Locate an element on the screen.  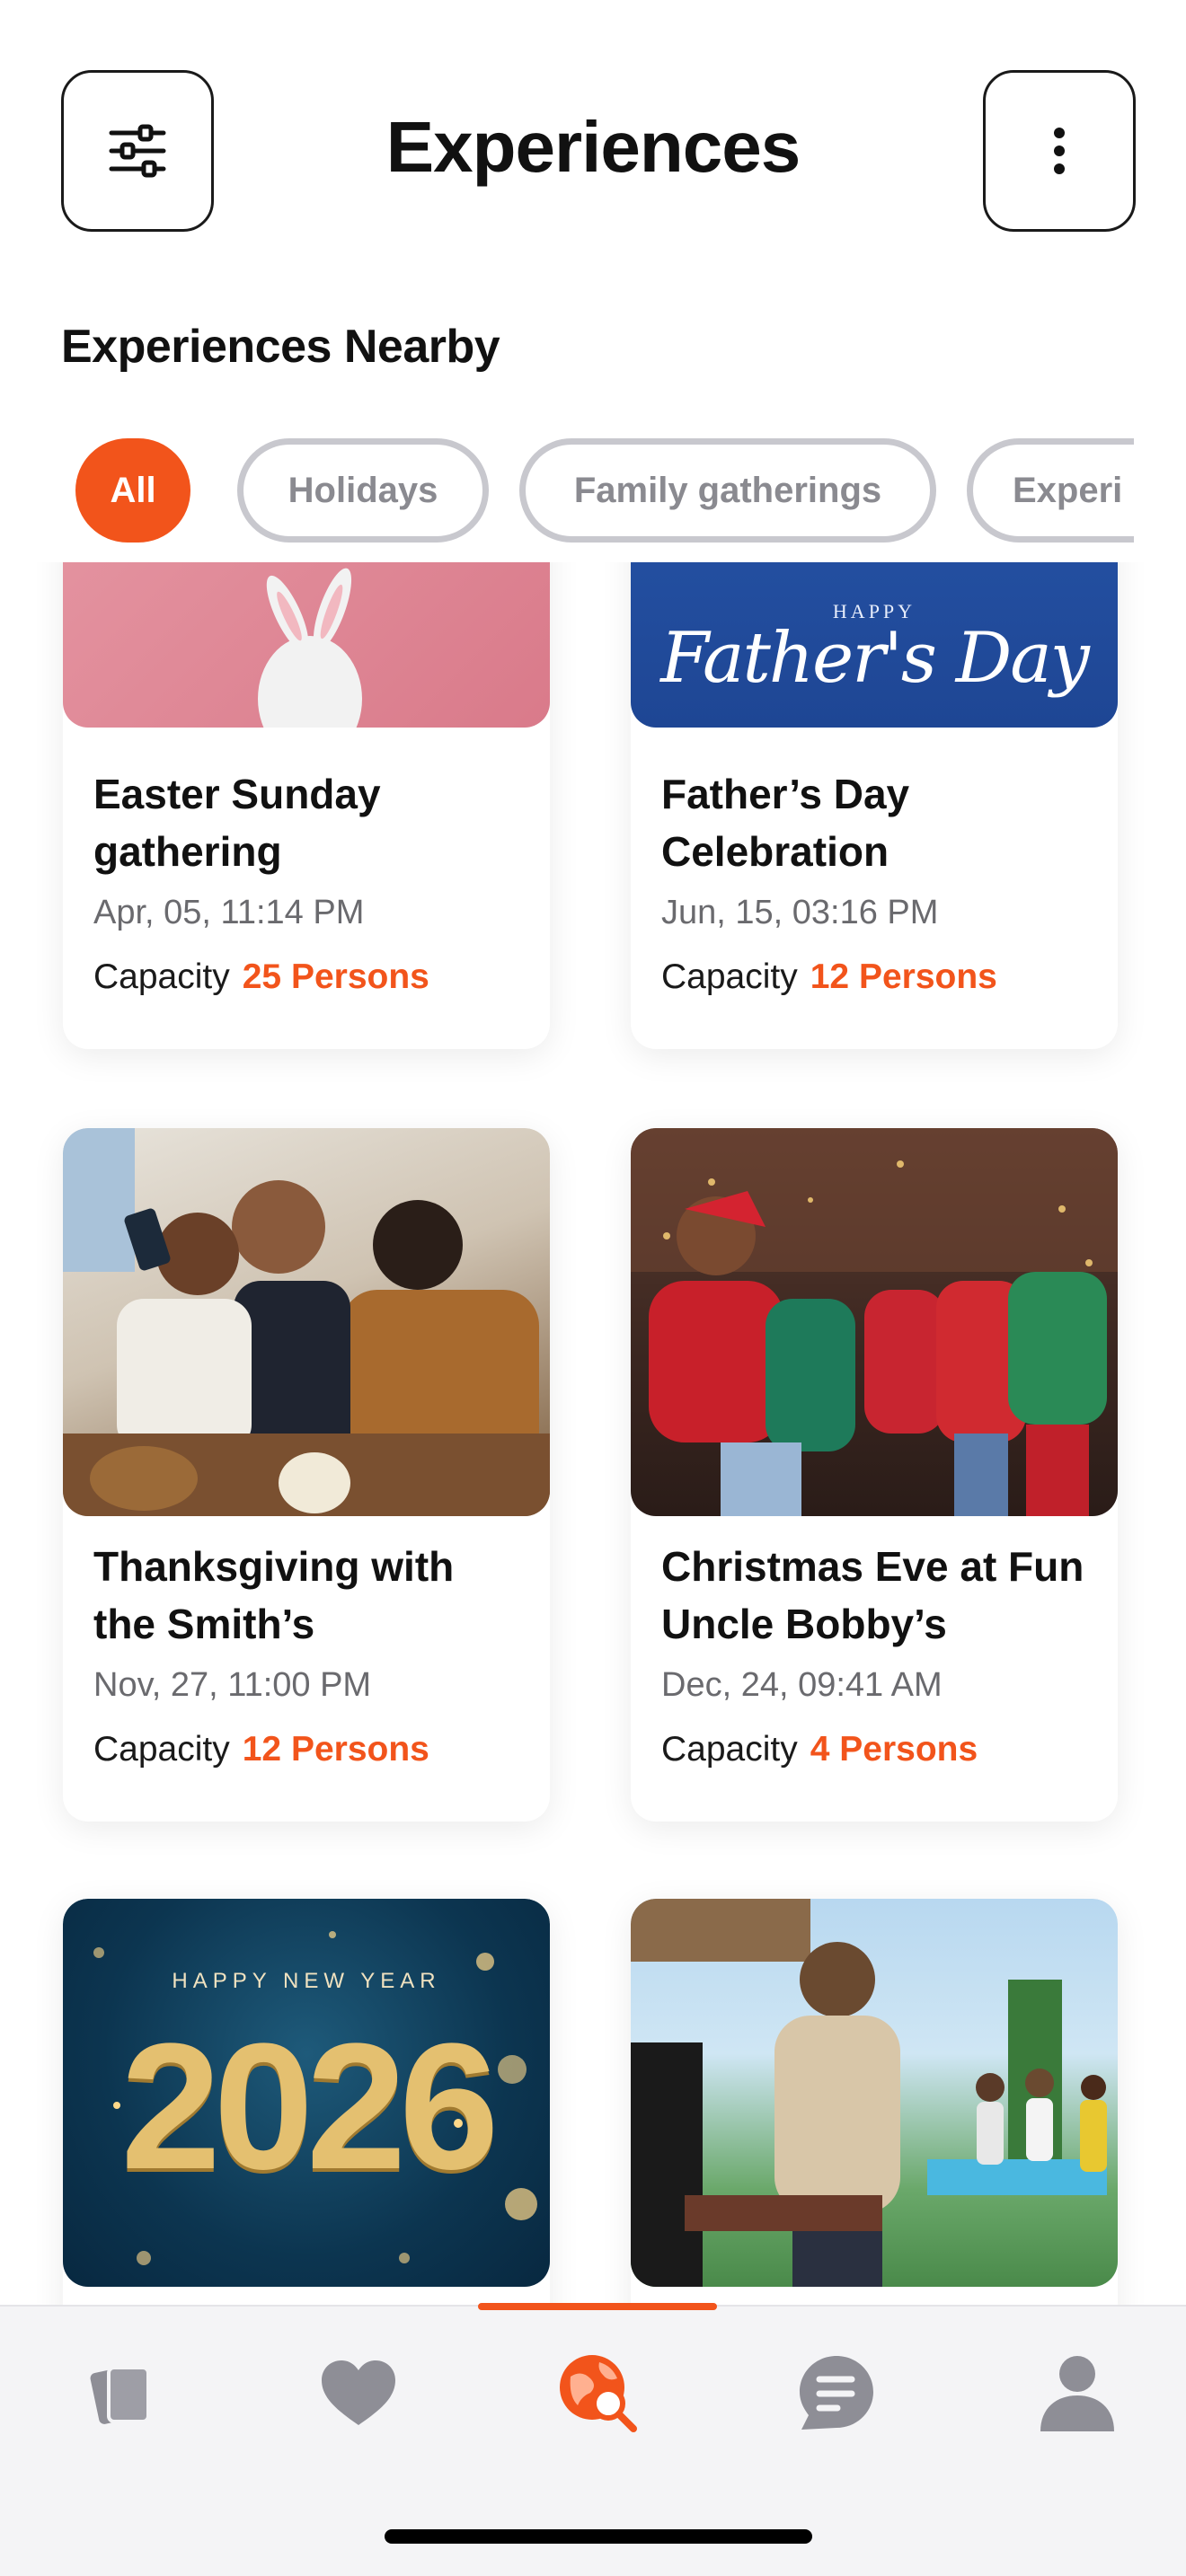
fathers-day-script-text: Father's Day is located at coordinates (875, 658).